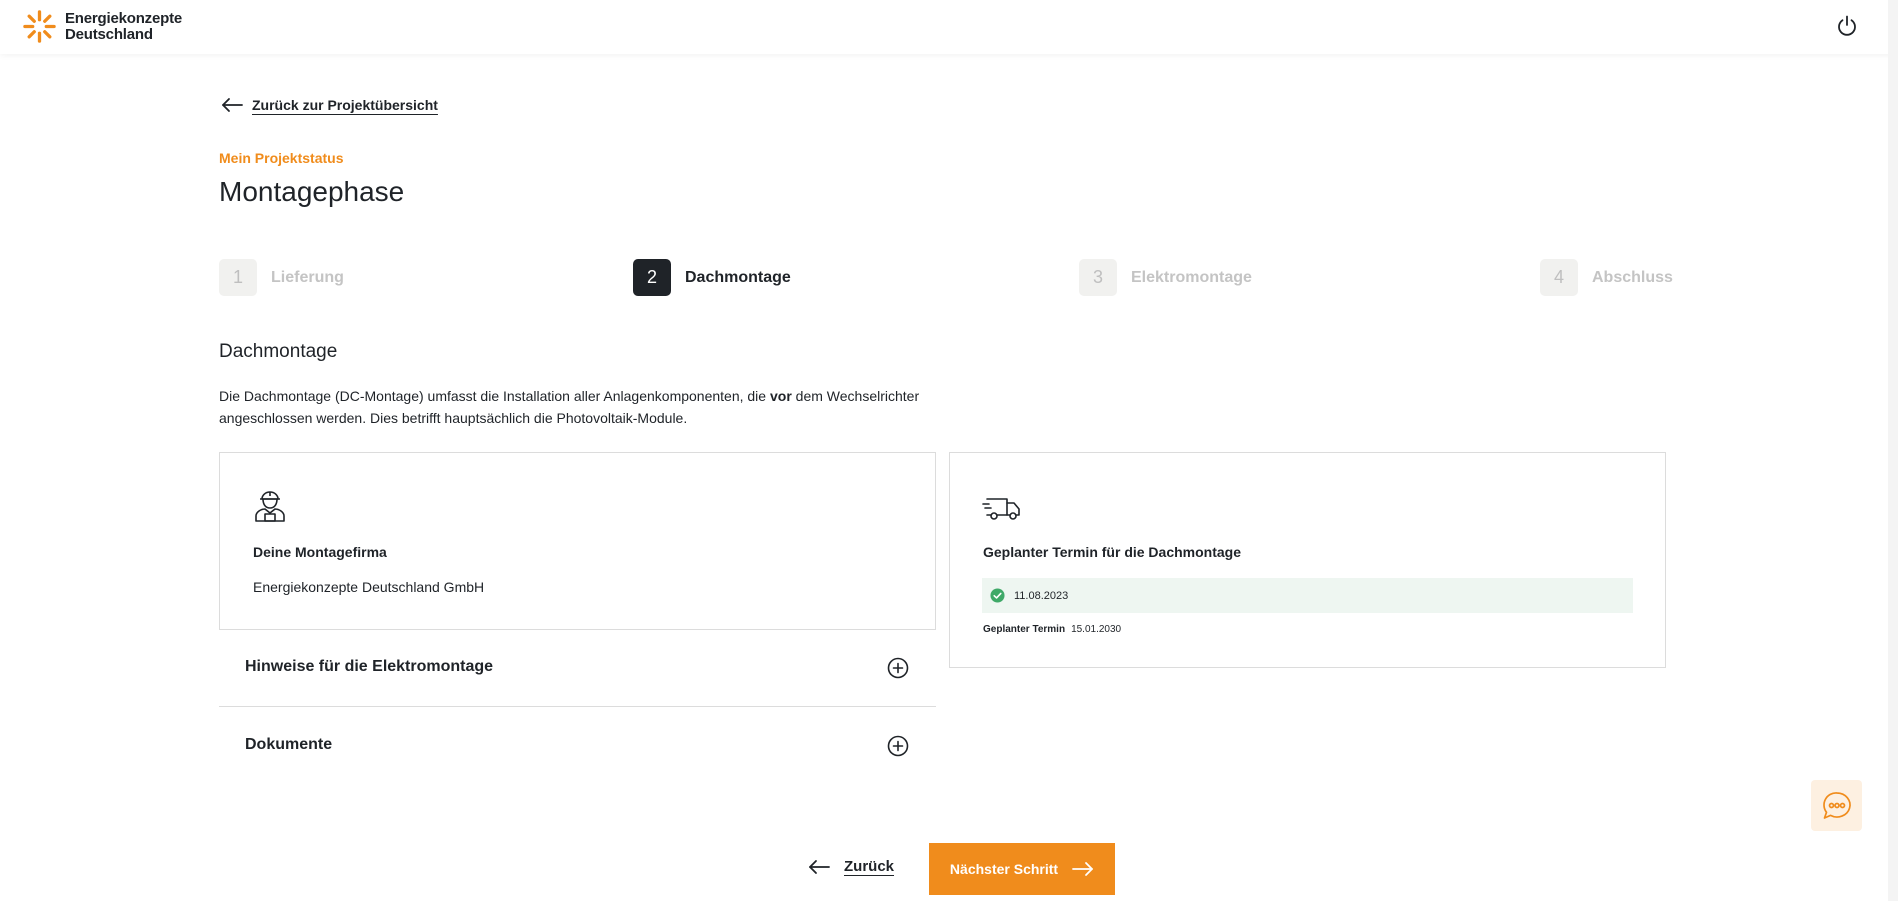 The width and height of the screenshot is (1898, 901). Describe the element at coordinates (1001, 509) in the screenshot. I see `delivery-van-icon` at that location.